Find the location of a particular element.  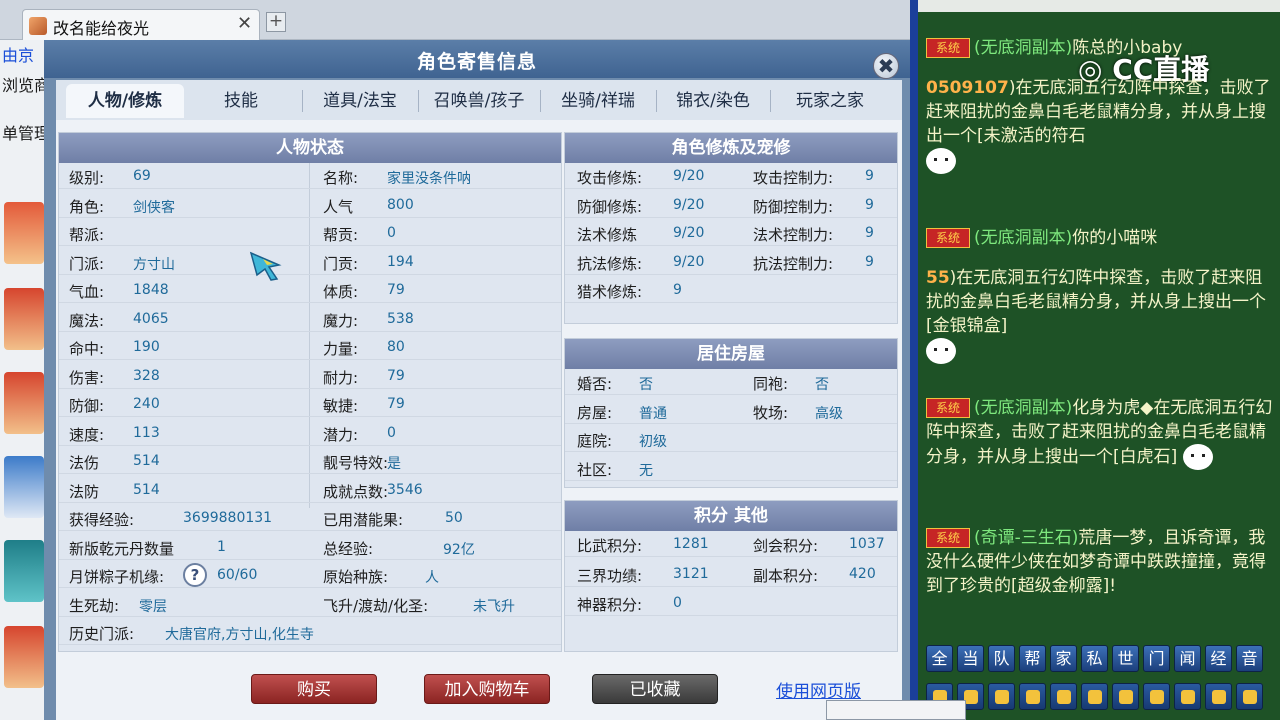

new-tab-button: + is located at coordinates (276, 22).